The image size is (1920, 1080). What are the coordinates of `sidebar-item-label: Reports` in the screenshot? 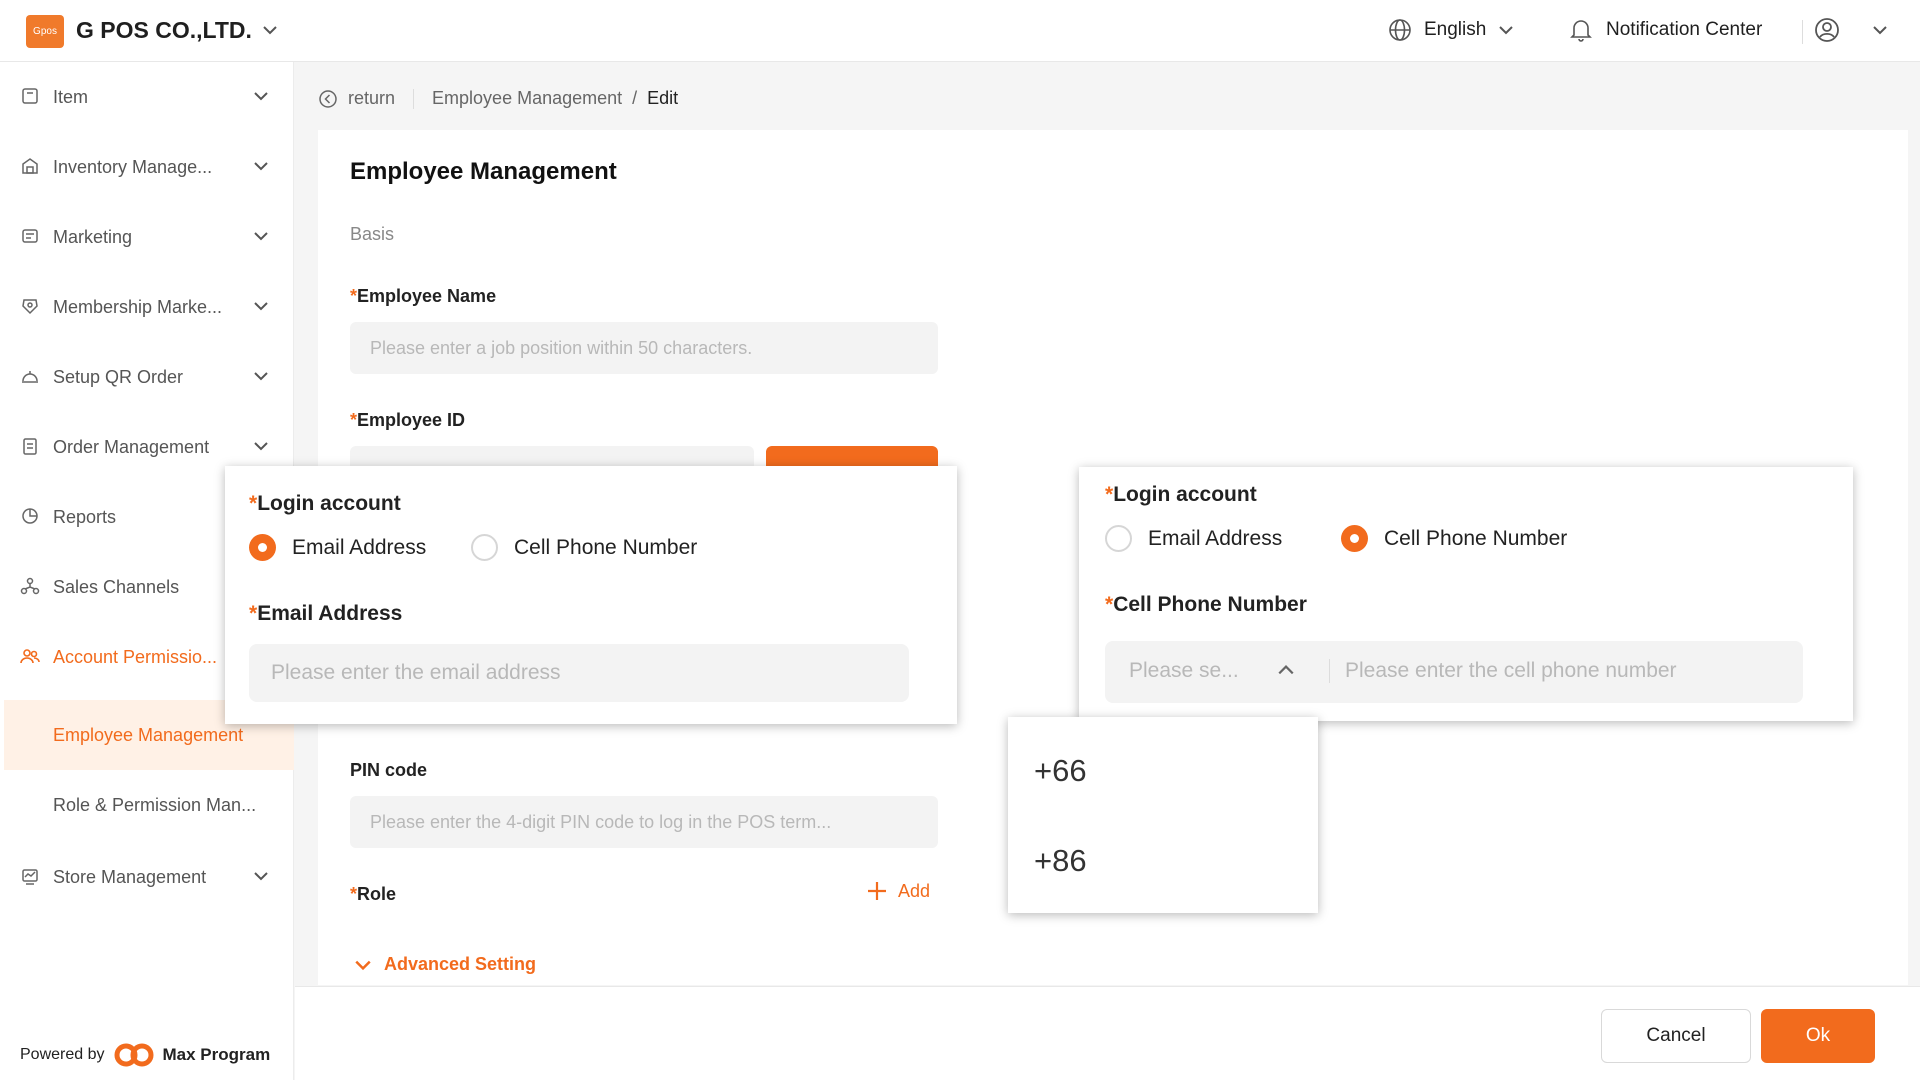 It's located at (85, 517).